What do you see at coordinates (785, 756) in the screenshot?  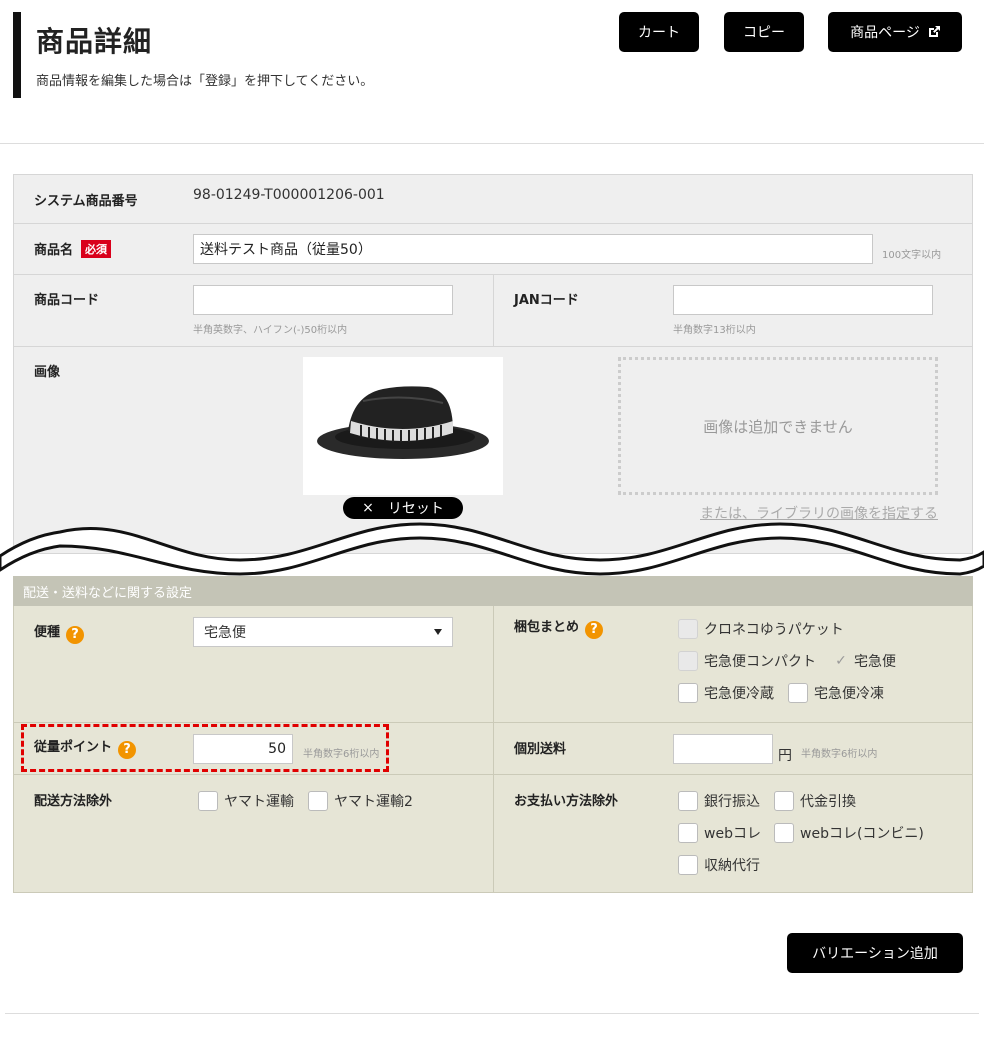 I see `yen-unit: 円` at bounding box center [785, 756].